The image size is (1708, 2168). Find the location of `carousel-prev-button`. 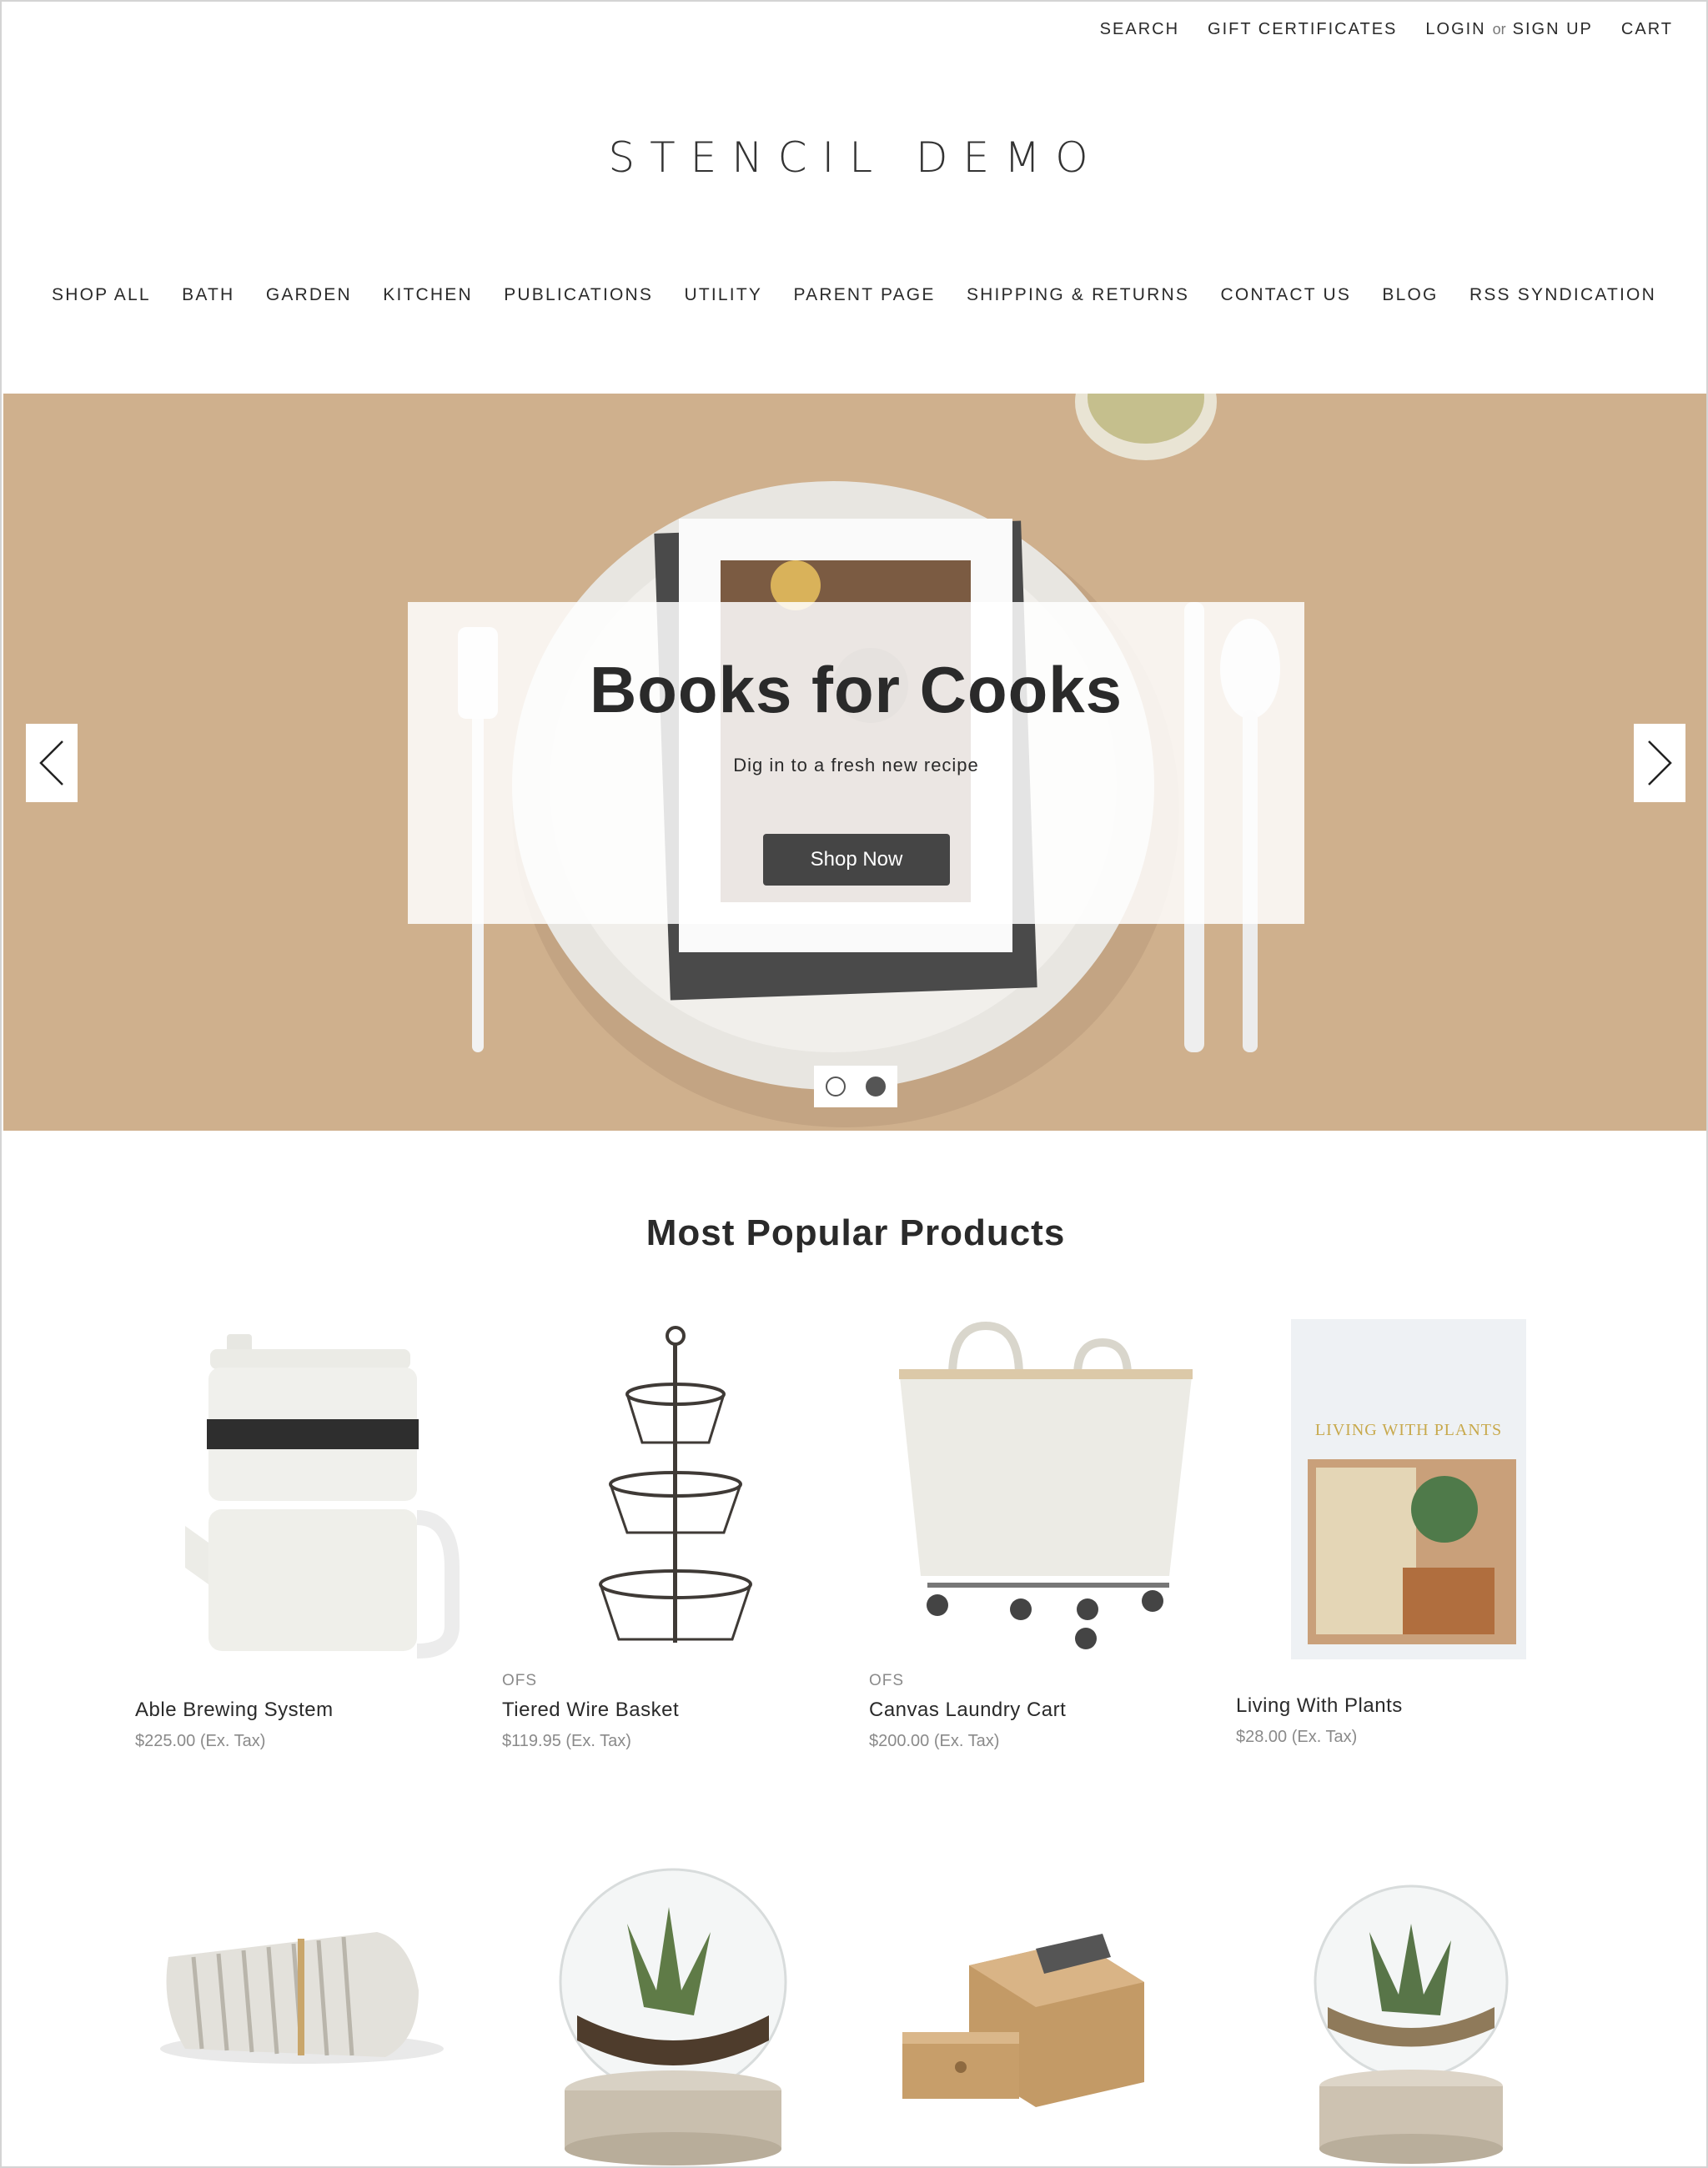

carousel-prev-button is located at coordinates (52, 763).